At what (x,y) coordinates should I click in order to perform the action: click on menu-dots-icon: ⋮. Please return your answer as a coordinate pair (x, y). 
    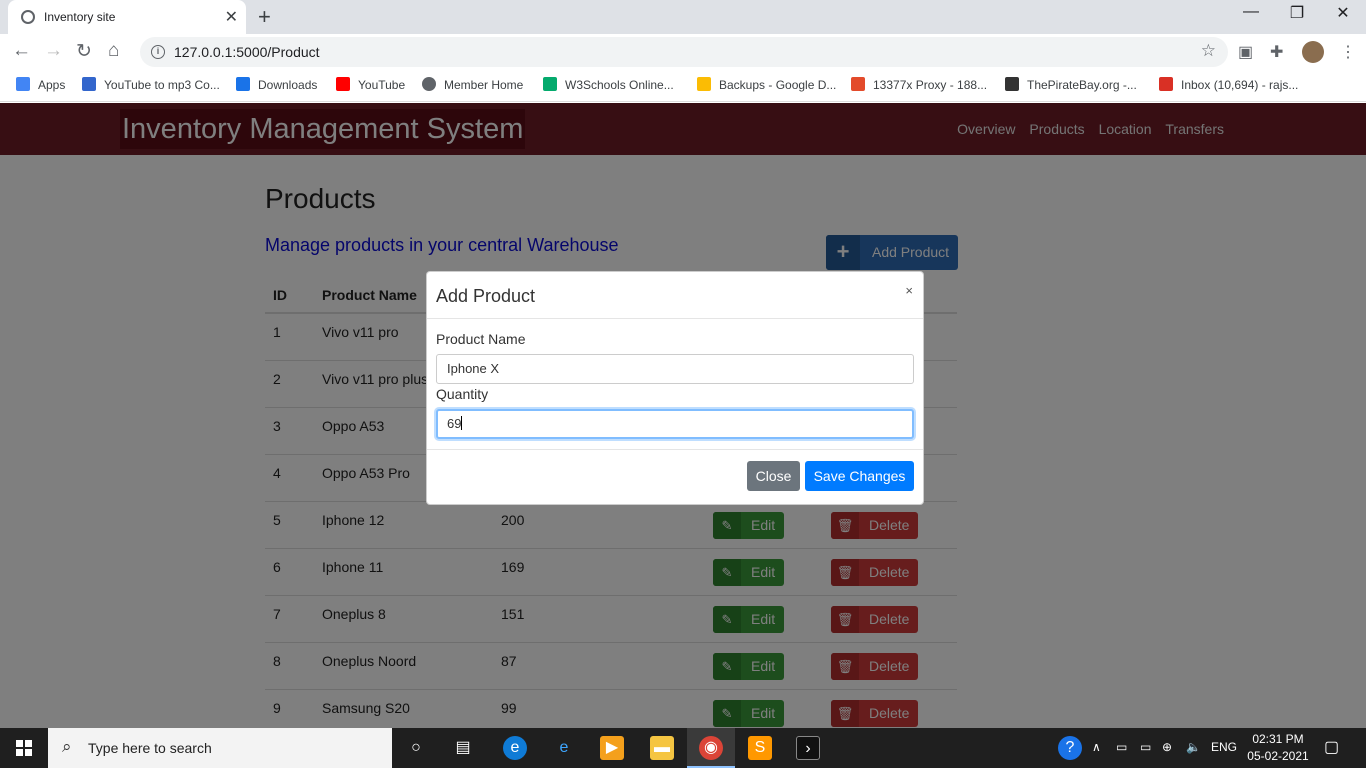
    Looking at the image, I should click on (1348, 52).